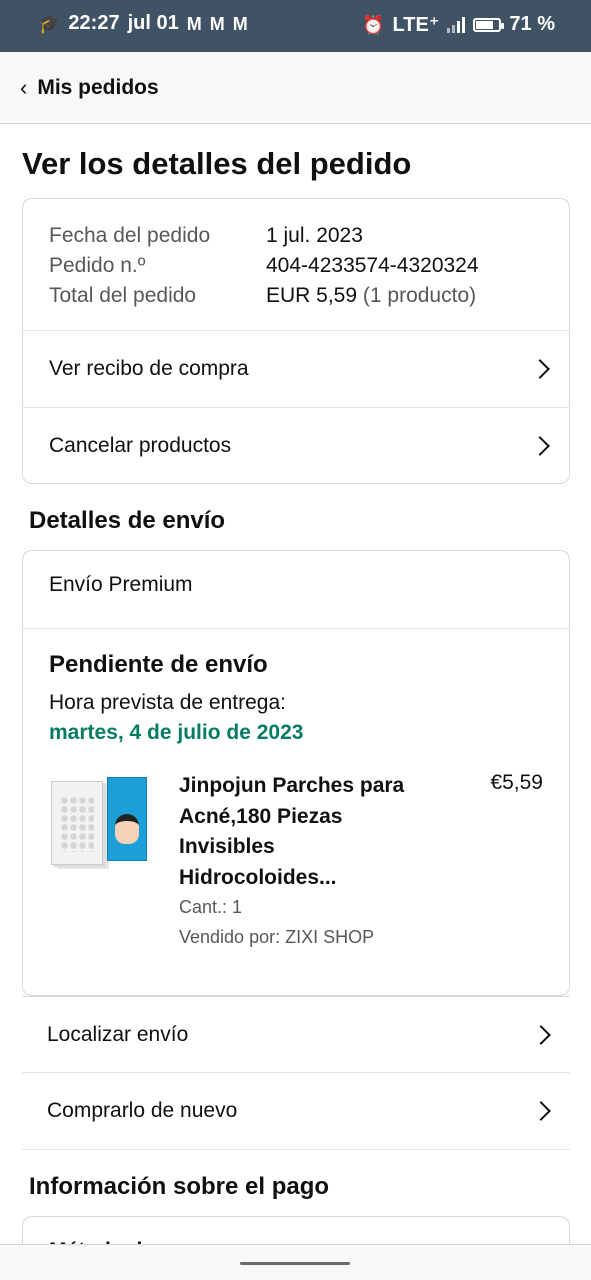 Image resolution: width=591 pixels, height=1280 pixels. I want to click on product-price: €5,59, so click(516, 782).